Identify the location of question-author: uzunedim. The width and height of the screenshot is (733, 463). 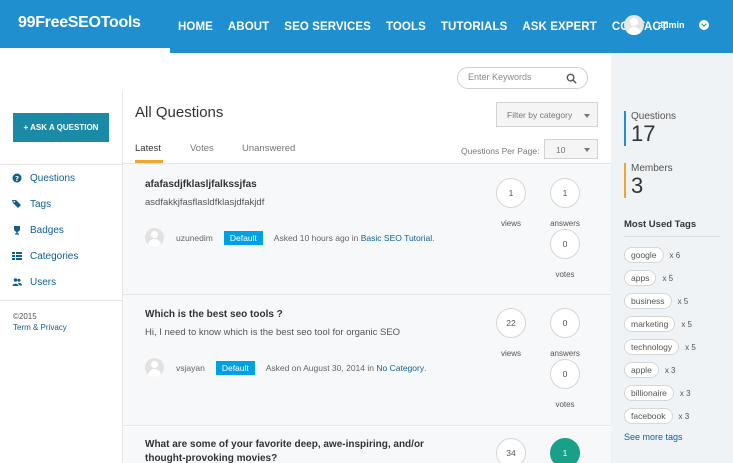
(194, 238).